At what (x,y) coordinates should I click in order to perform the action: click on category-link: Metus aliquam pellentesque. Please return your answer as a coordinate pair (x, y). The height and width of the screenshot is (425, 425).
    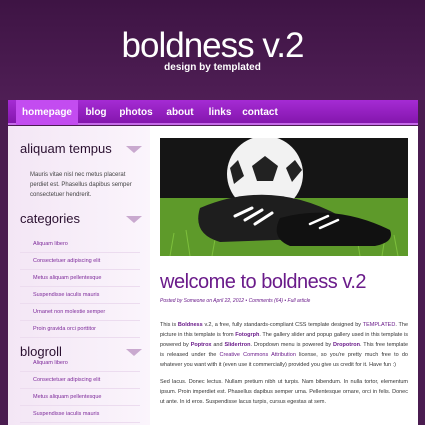
    Looking at the image, I should click on (80, 278).